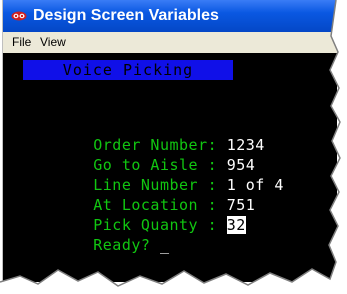 This screenshot has width=347, height=294. What do you see at coordinates (122, 245) in the screenshot?
I see `ready-prompt: Ready?` at bounding box center [122, 245].